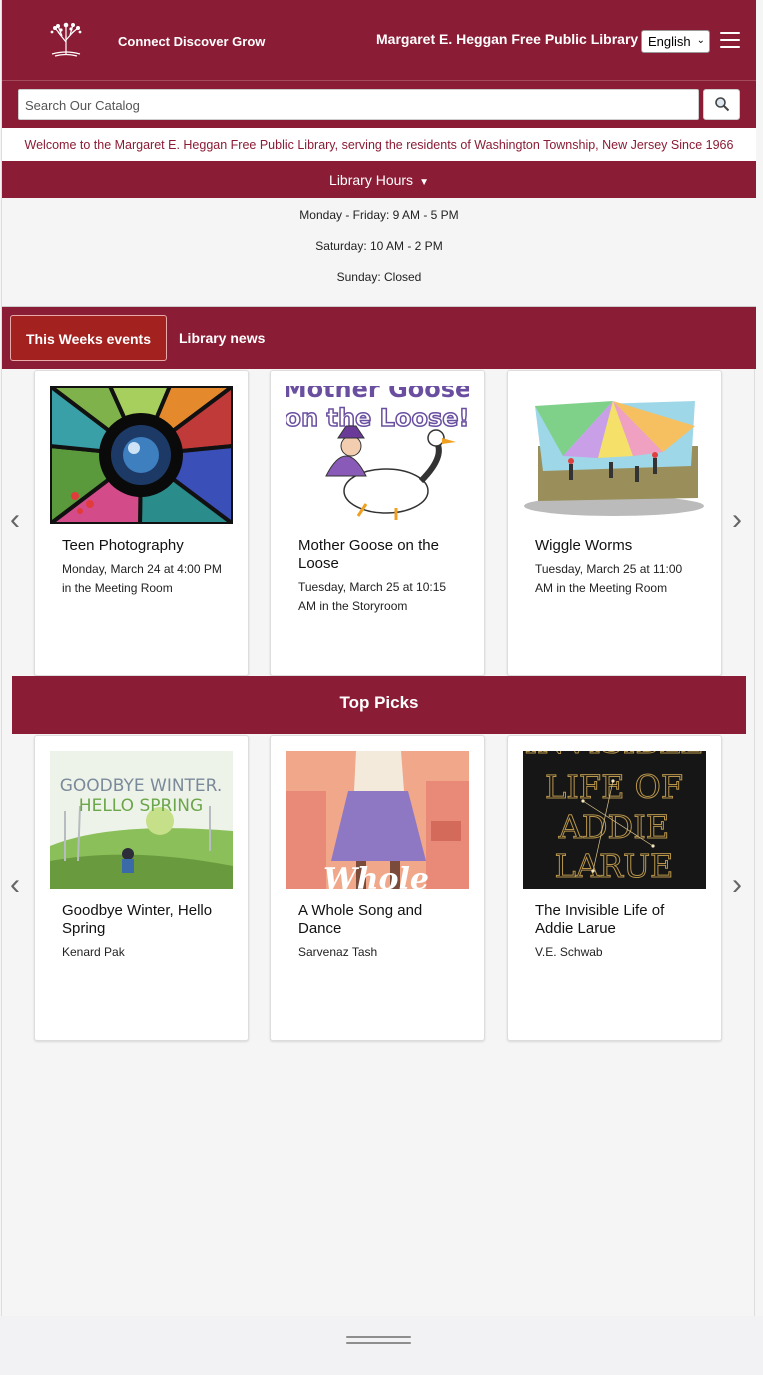 This screenshot has height=1375, width=763. What do you see at coordinates (620, 920) in the screenshot?
I see `book-title: The Invisible Life of Addie Larue` at bounding box center [620, 920].